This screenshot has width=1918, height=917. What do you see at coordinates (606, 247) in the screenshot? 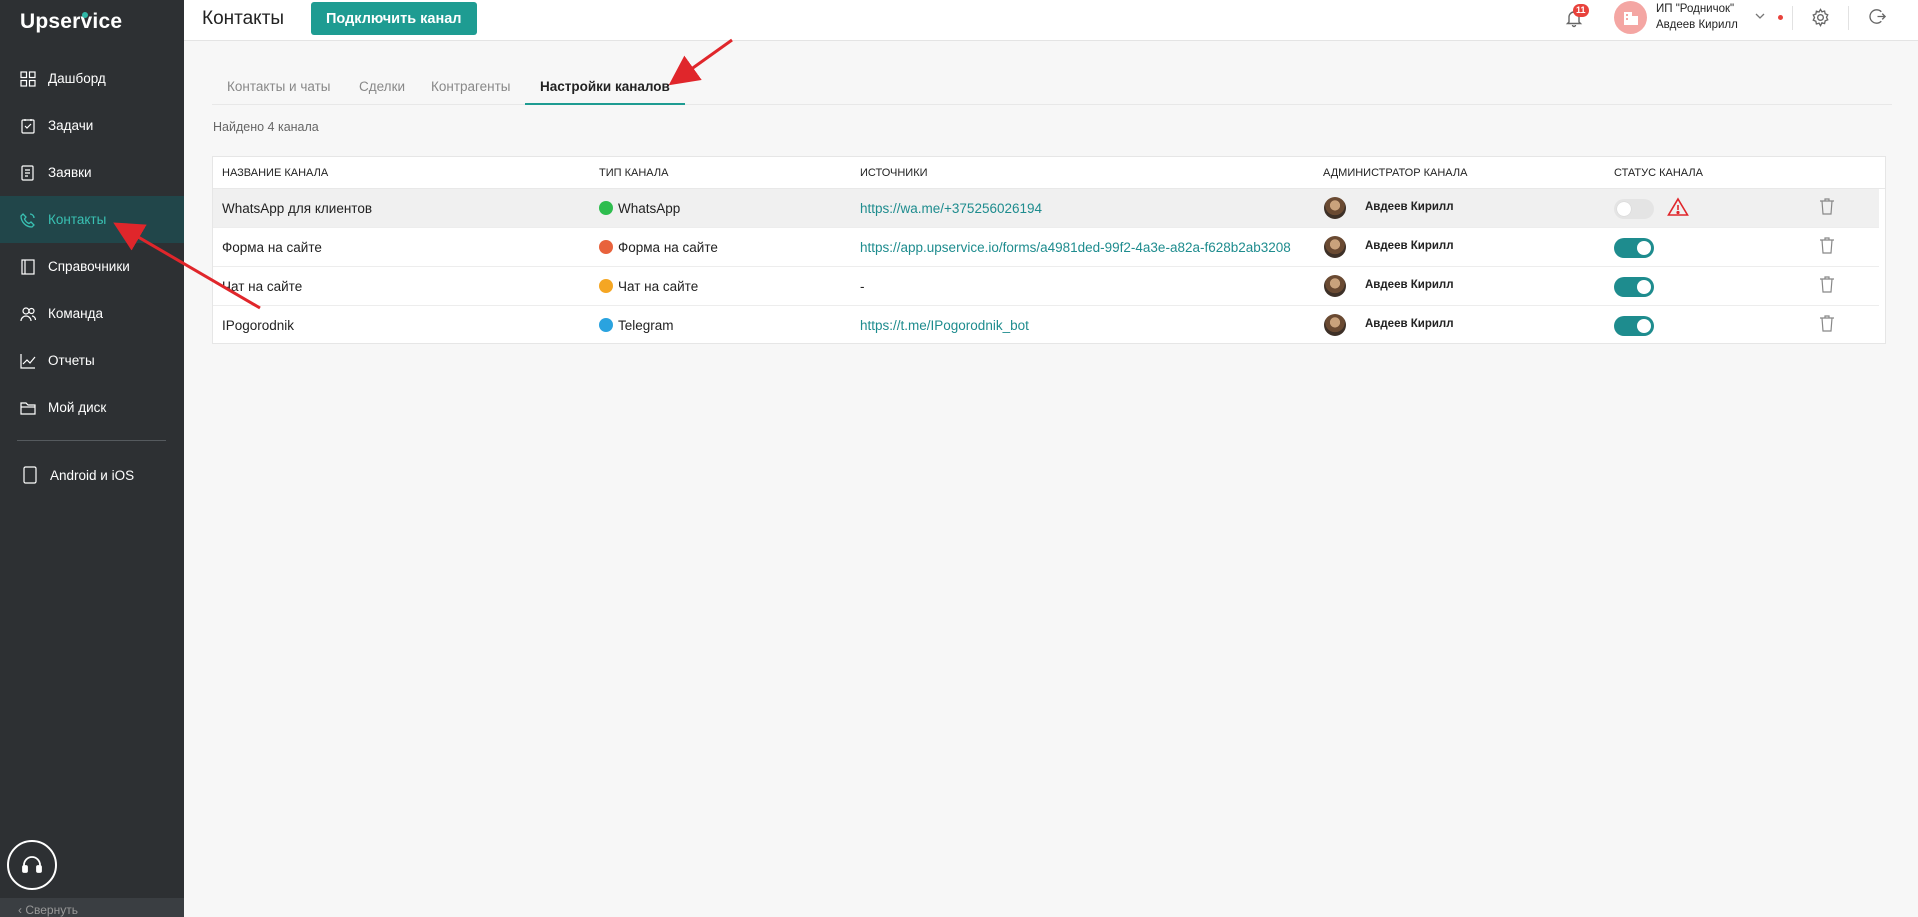
I see `form-icon` at bounding box center [606, 247].